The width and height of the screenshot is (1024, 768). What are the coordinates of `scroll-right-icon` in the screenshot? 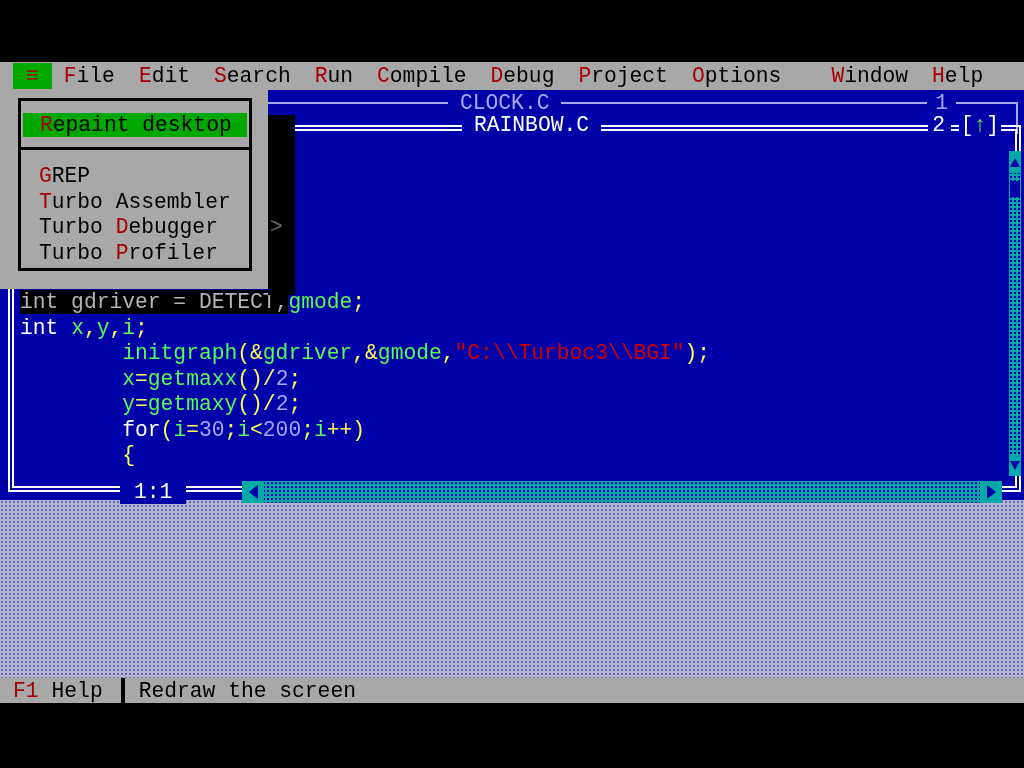 It's located at (991, 492).